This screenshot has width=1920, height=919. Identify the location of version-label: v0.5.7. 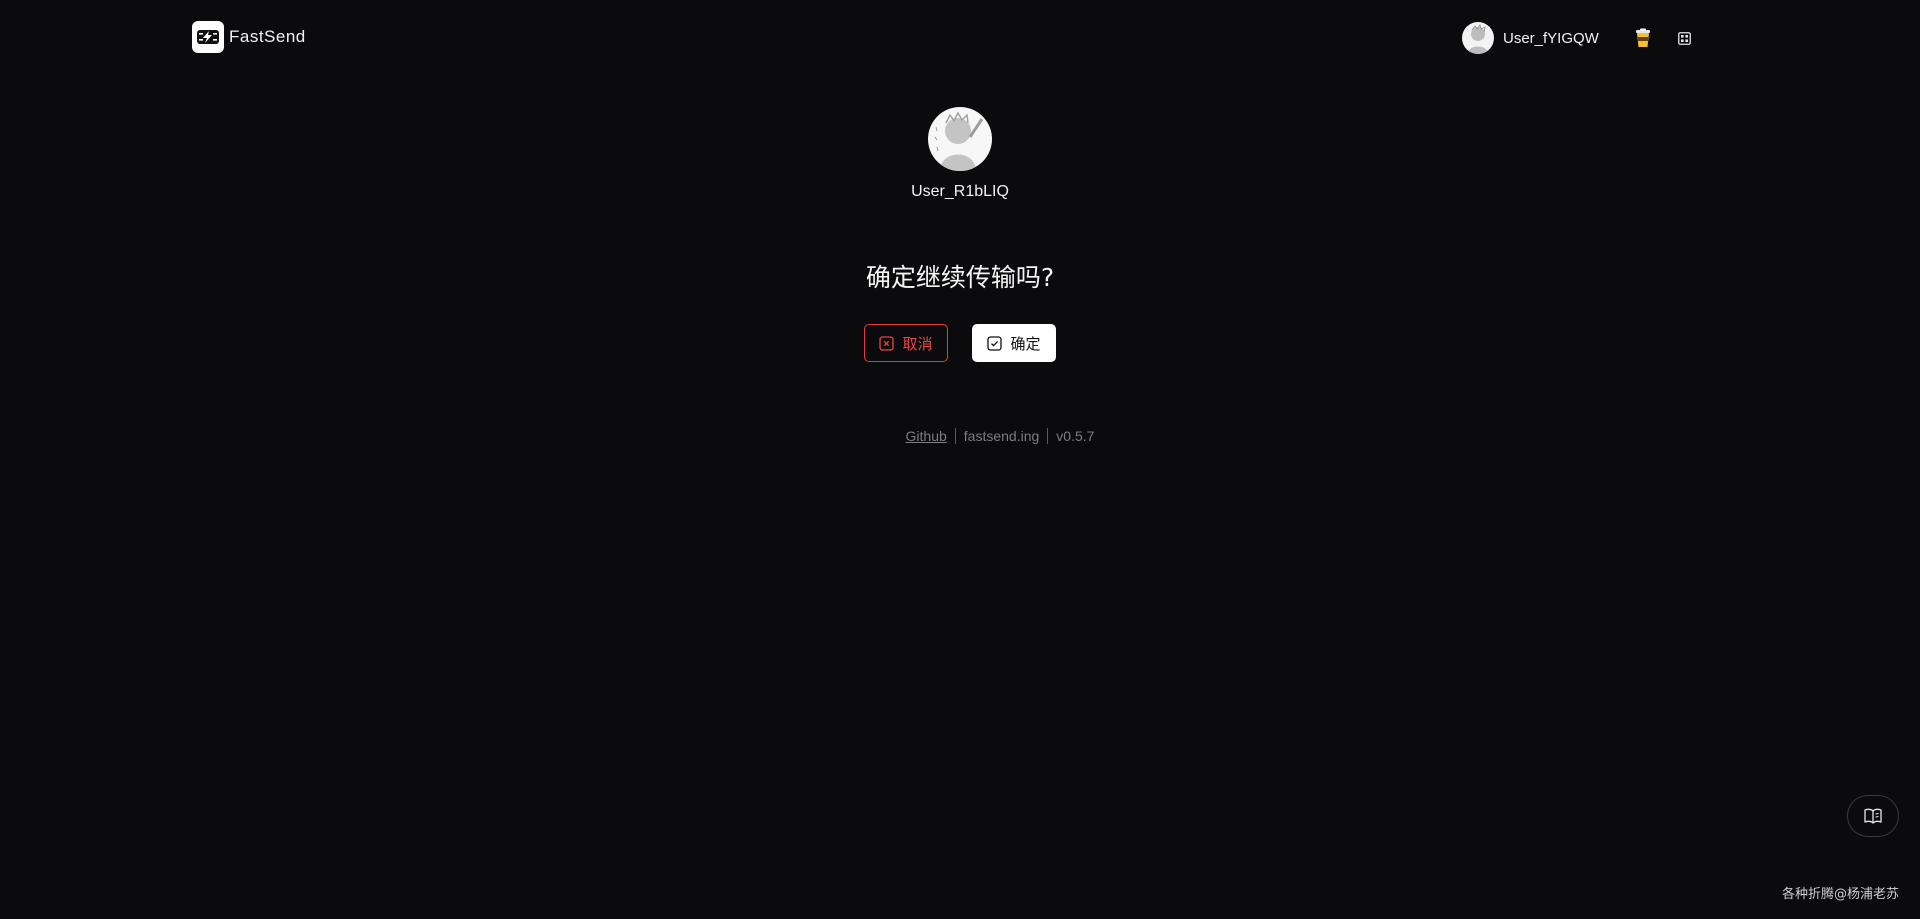
(1075, 436).